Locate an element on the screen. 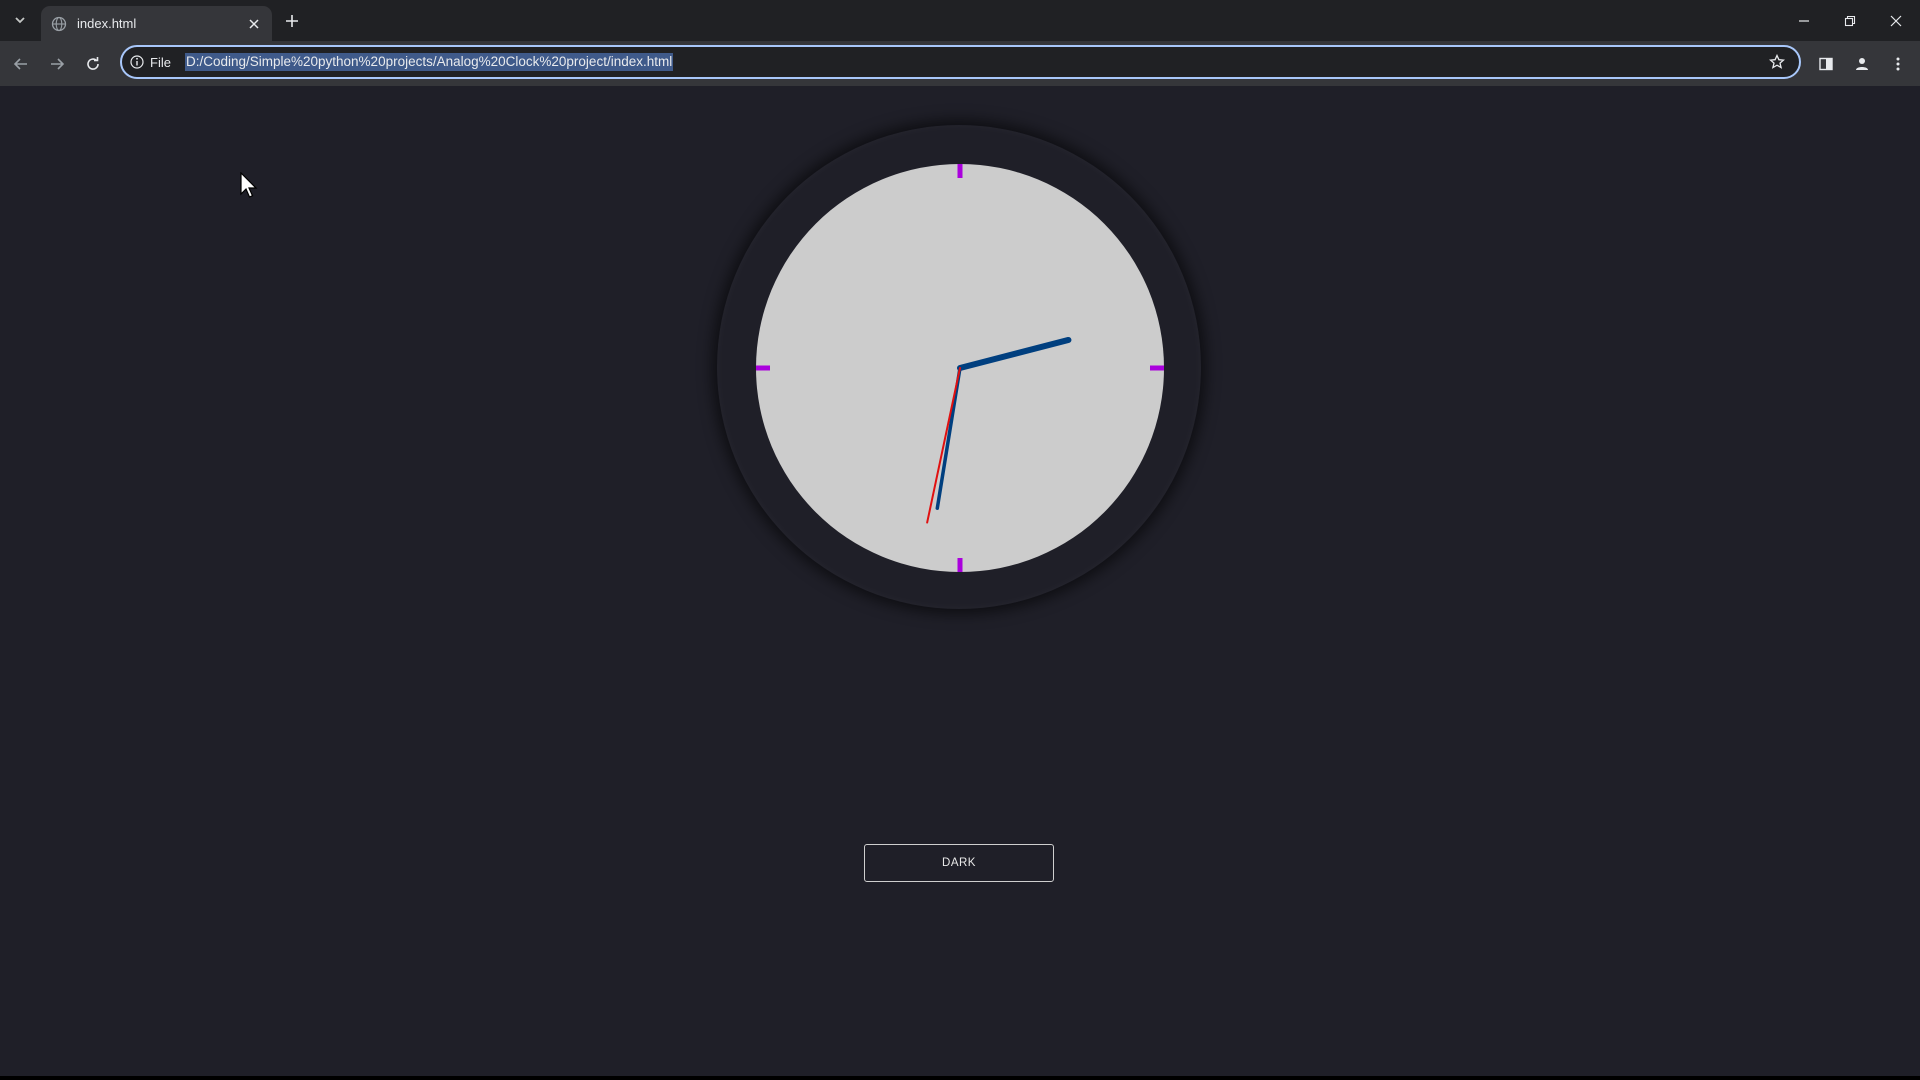 This screenshot has height=1080, width=1920. restore-button is located at coordinates (1850, 20).